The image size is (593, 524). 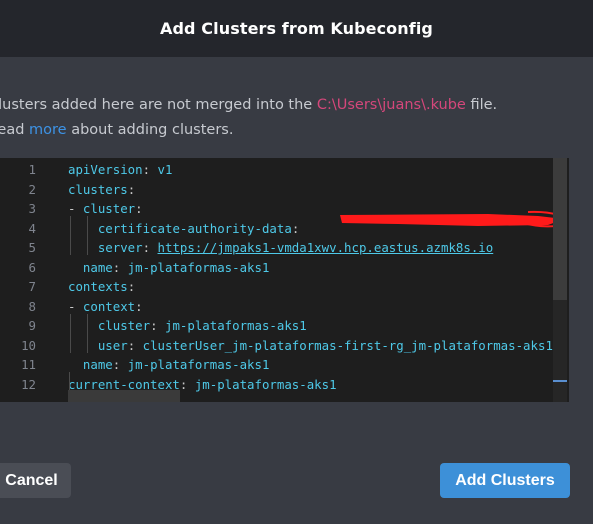 What do you see at coordinates (105, 169) in the screenshot?
I see `yaml-key: apiVersion` at bounding box center [105, 169].